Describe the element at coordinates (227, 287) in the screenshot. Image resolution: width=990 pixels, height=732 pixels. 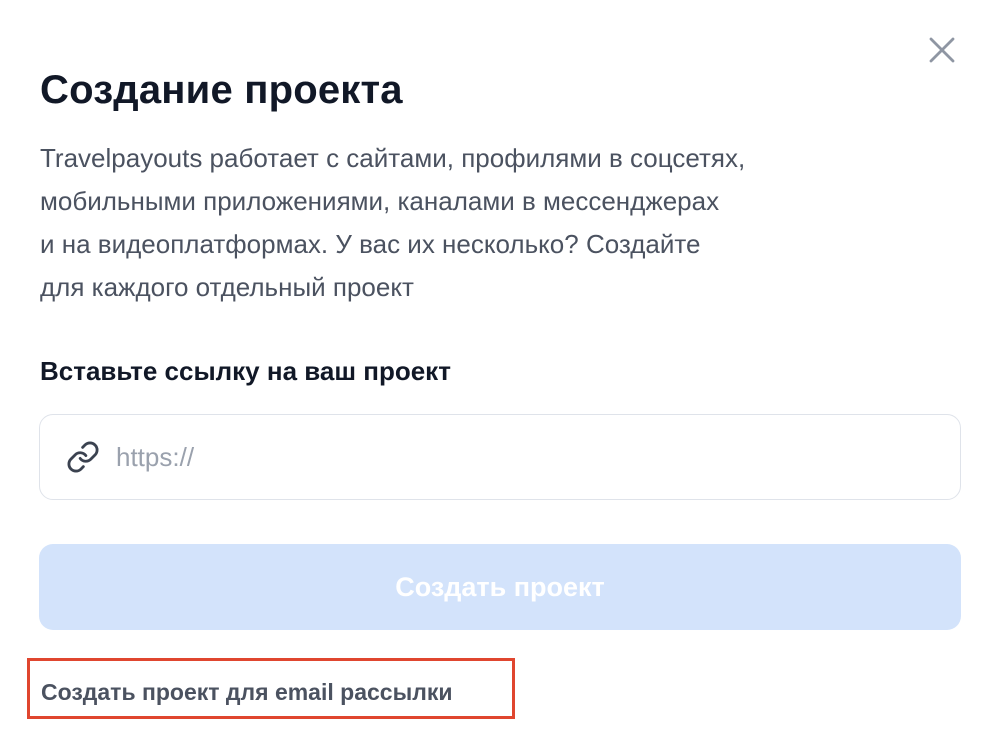
I see `description-line: для каждого отдельный проект` at that location.